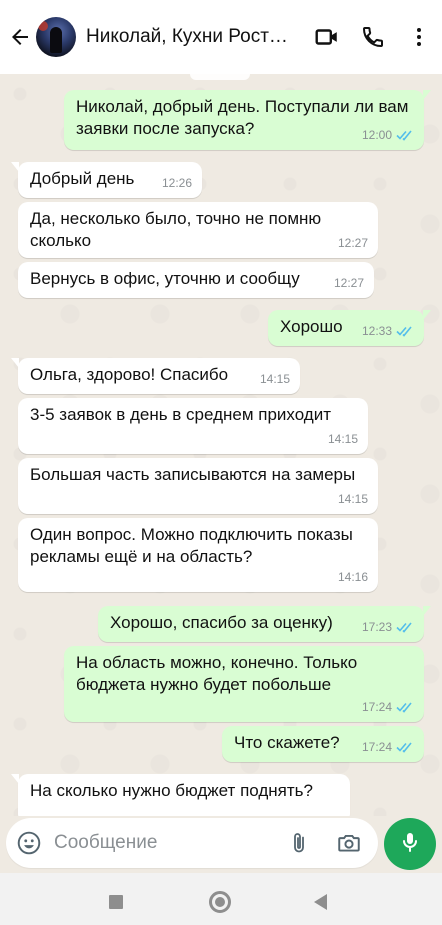 The height and width of the screenshot is (925, 442). I want to click on message-text: 3-5 заявок в день в среднем приходит, so click(181, 414).